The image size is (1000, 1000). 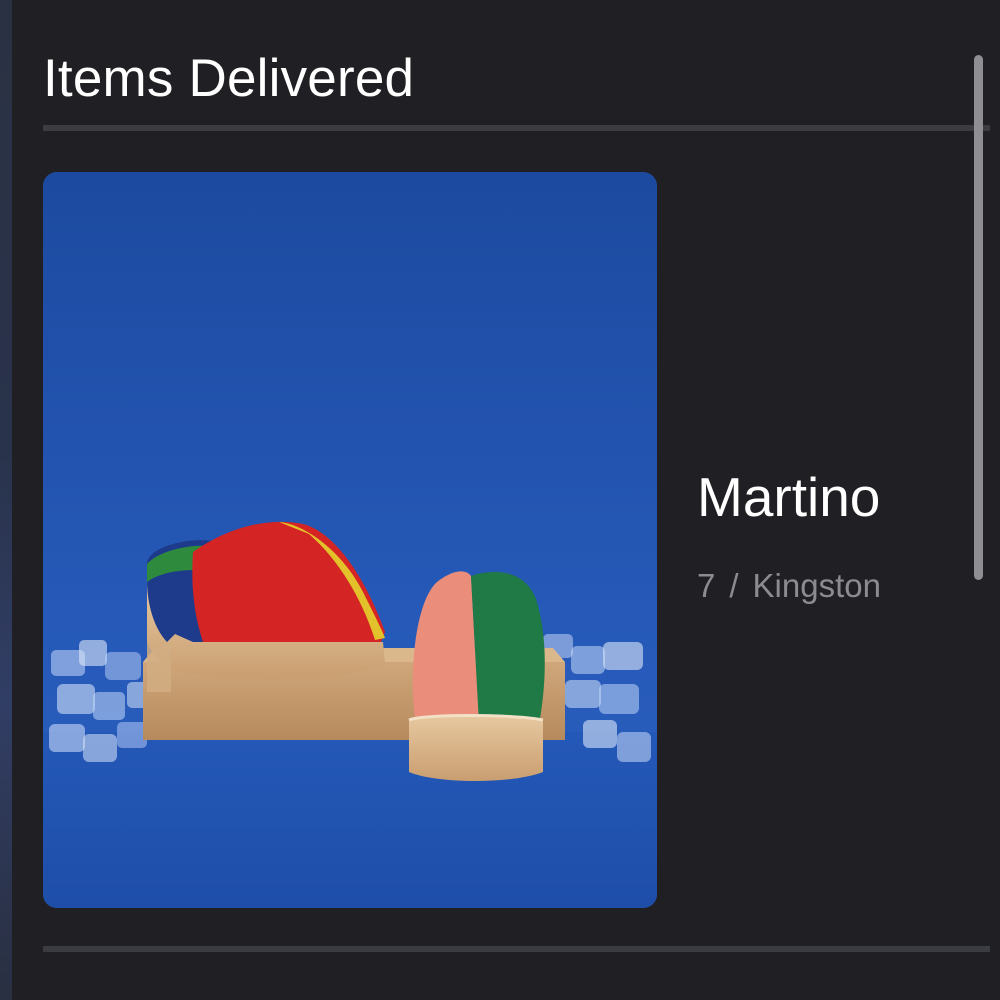 I want to click on page-title: Items Delivered, so click(x=229, y=78).